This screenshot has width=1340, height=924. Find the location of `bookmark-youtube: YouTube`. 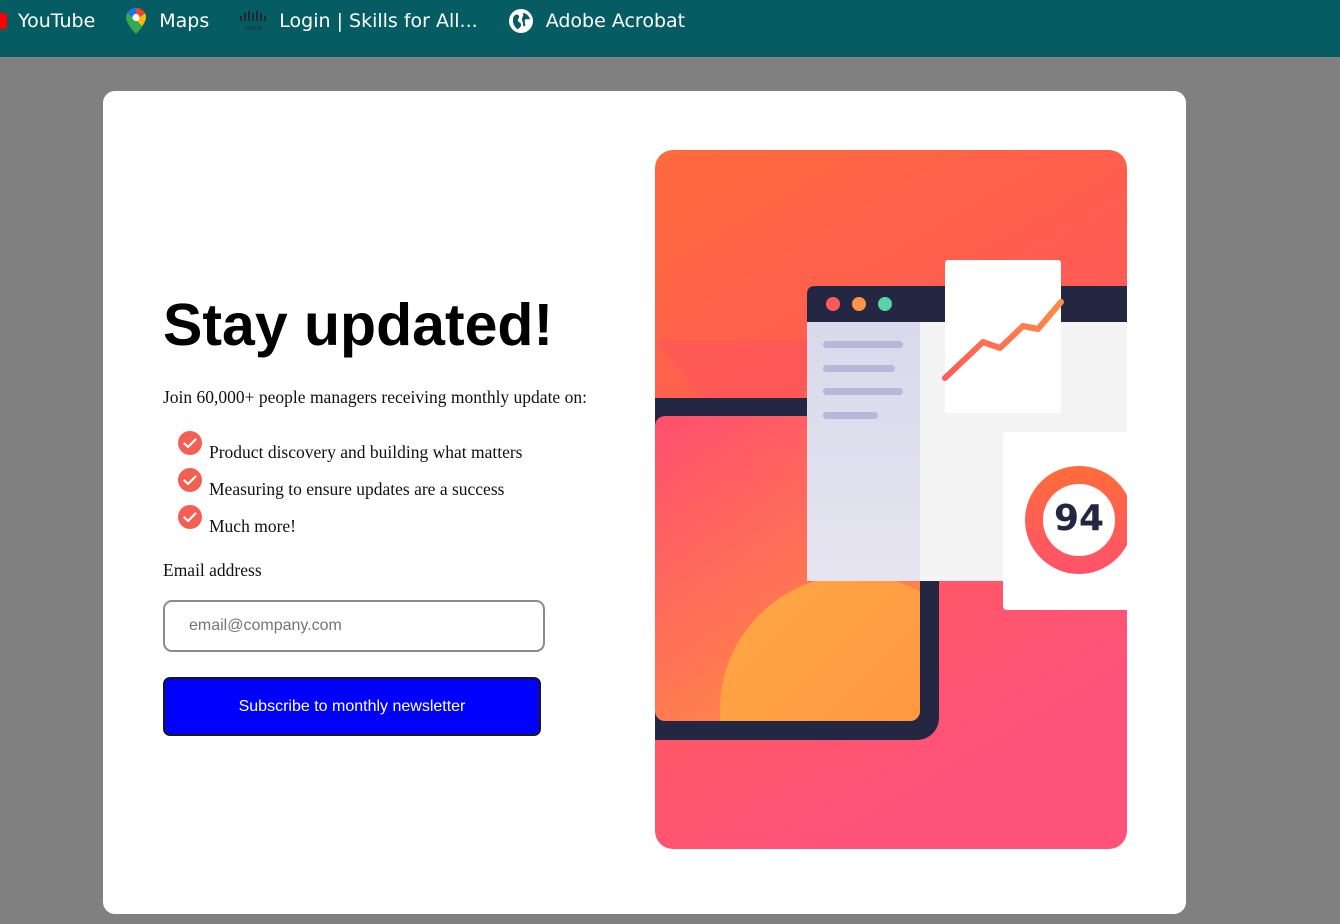

bookmark-youtube: YouTube is located at coordinates (47, 21).